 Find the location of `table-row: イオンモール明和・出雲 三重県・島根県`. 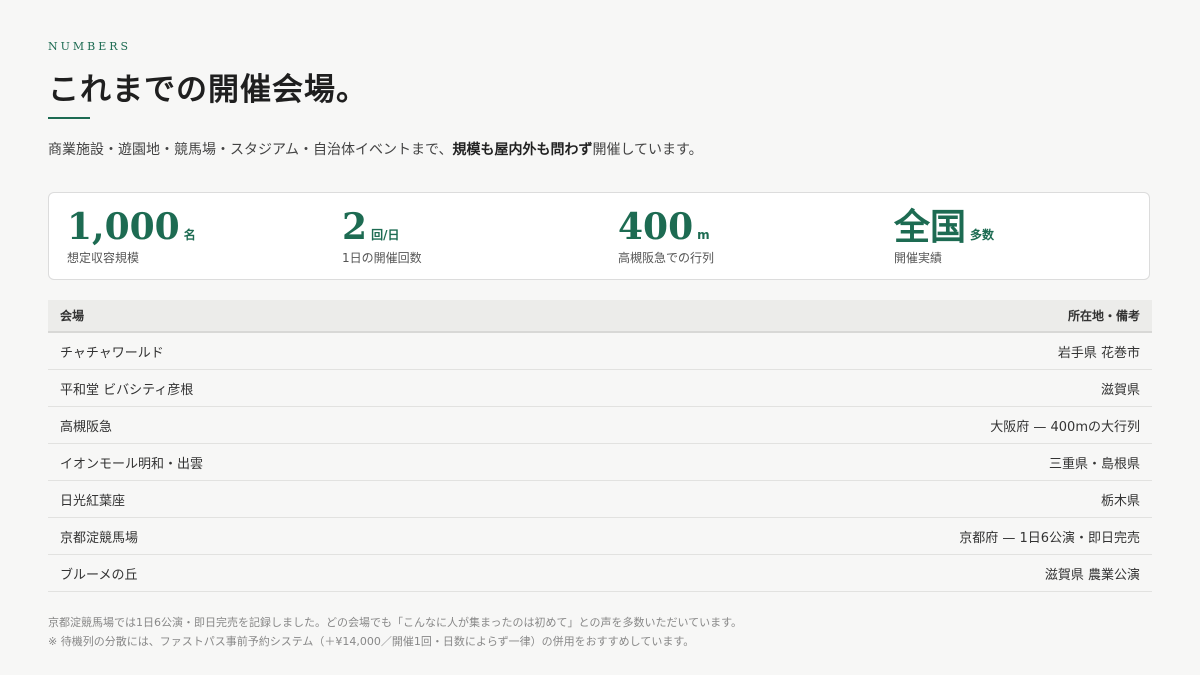

table-row: イオンモール明和・出雲 三重県・島根県 is located at coordinates (600, 462).